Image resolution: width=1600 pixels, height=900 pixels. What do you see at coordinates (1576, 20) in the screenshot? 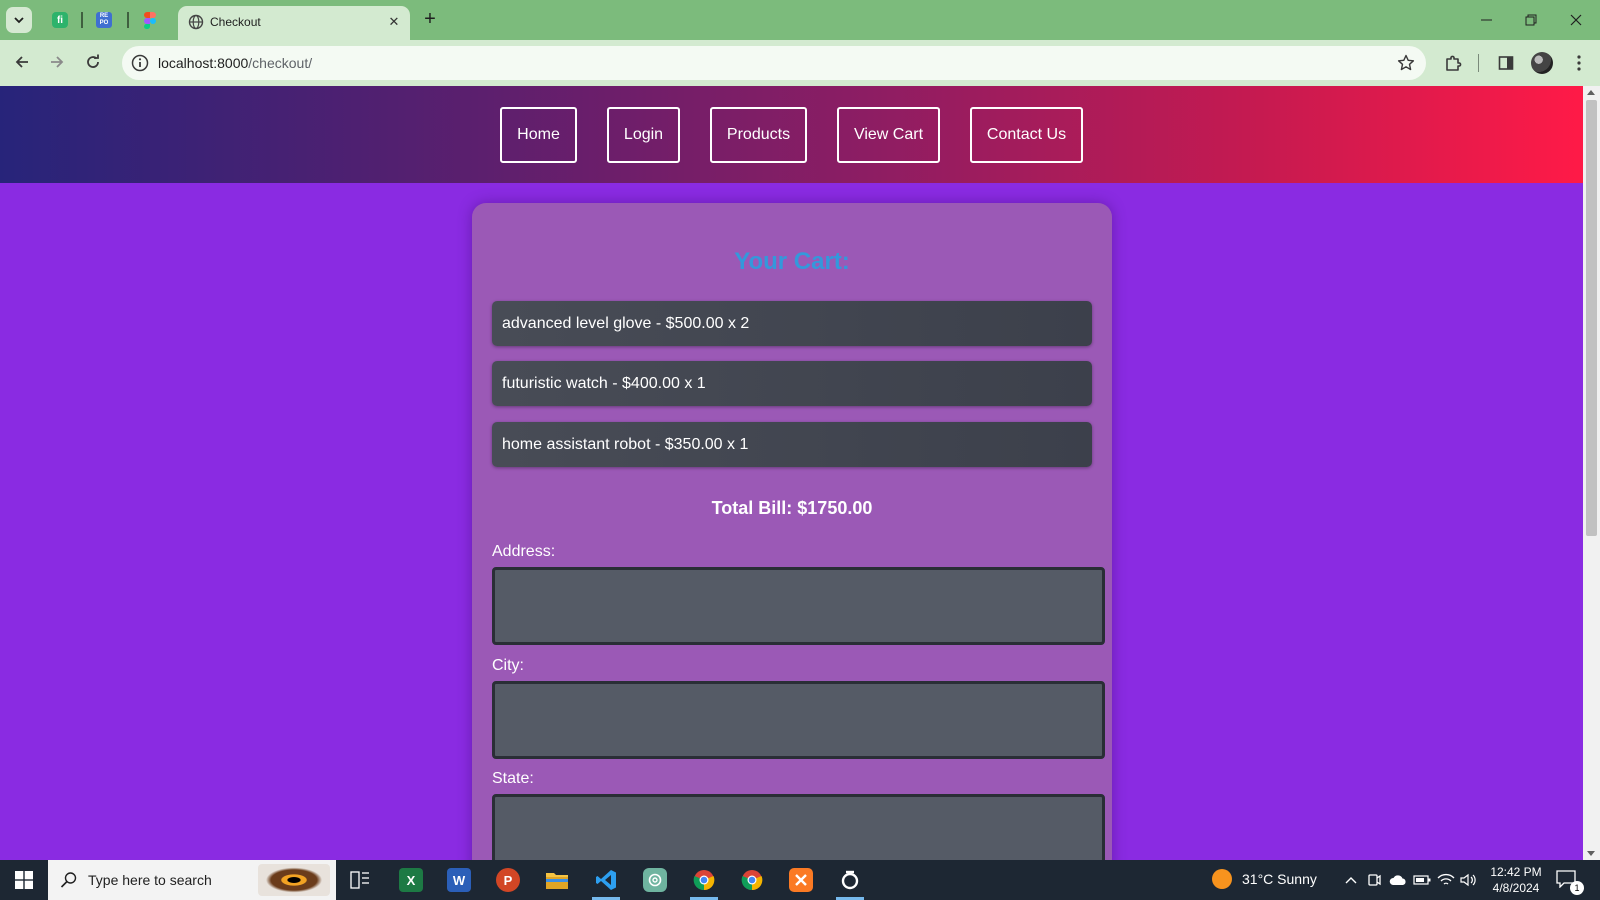
I see `close-window-icon` at bounding box center [1576, 20].